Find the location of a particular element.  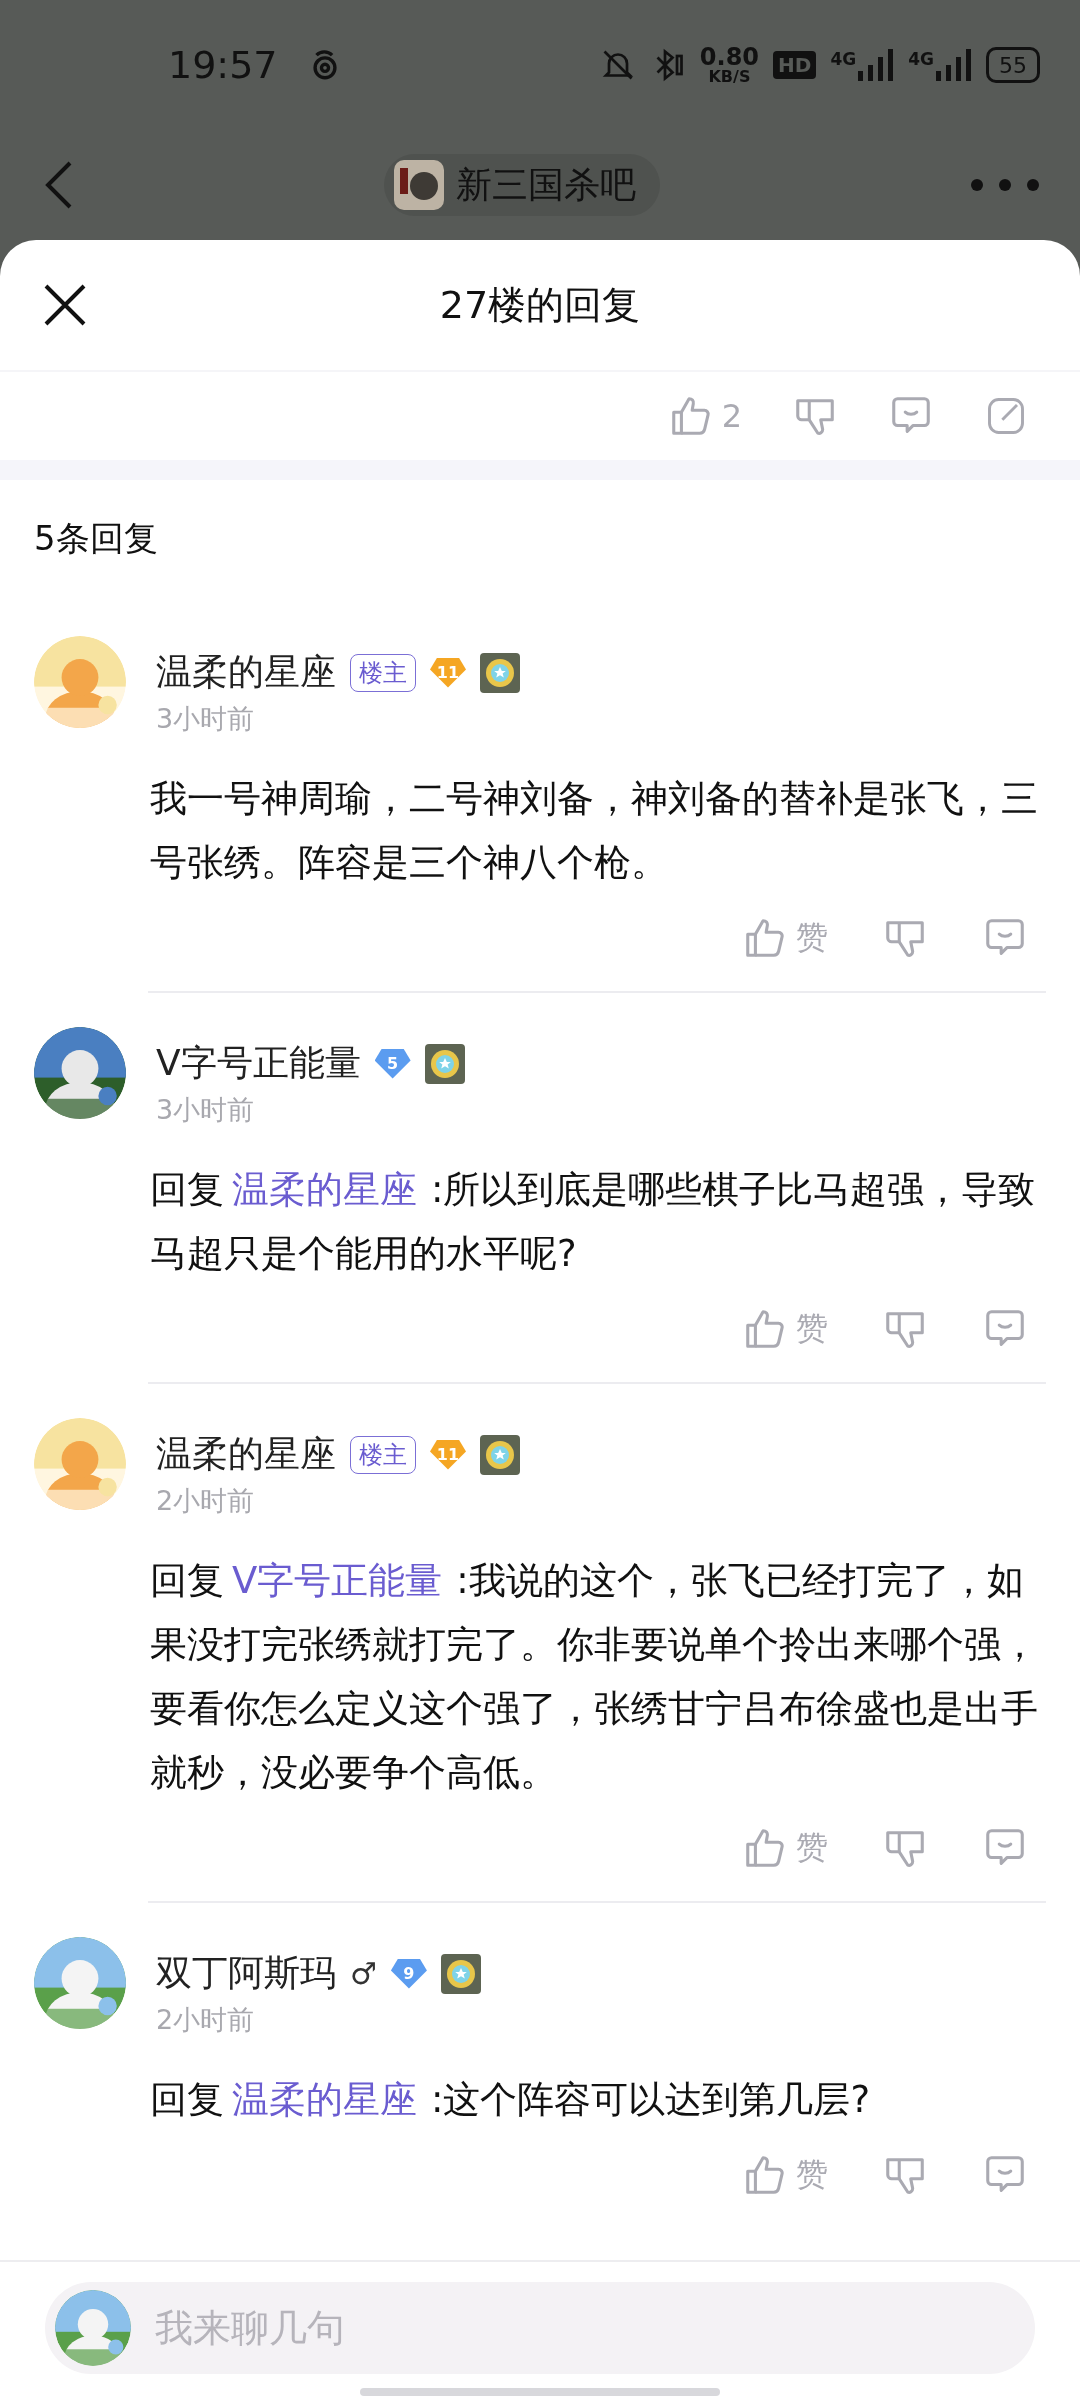

net-unit: KB/S is located at coordinates (729, 77).